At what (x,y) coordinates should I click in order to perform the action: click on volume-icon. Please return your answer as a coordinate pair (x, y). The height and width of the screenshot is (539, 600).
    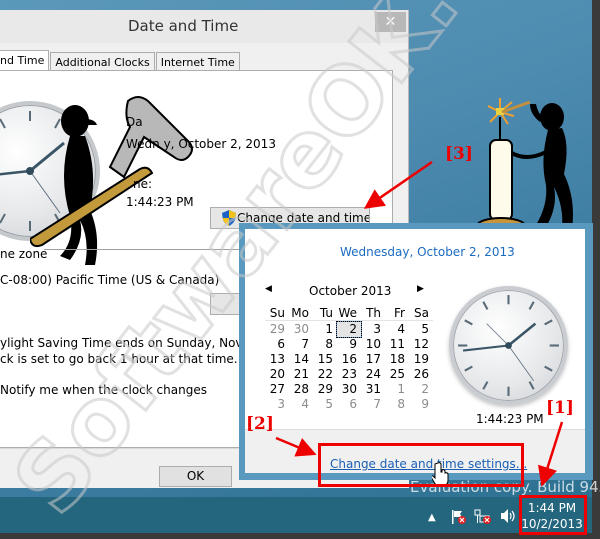
    Looking at the image, I should click on (508, 516).